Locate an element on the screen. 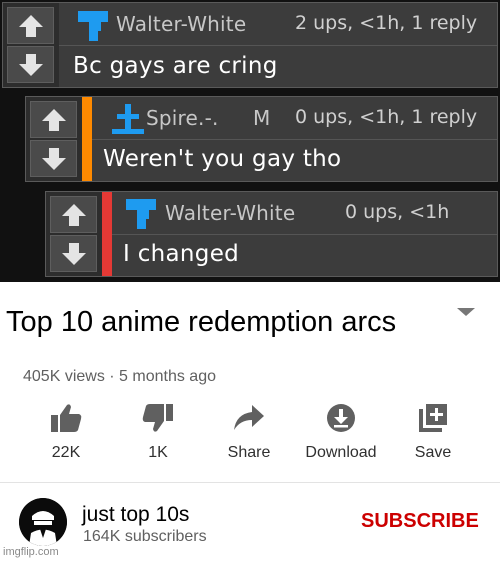  like-count: 22K is located at coordinates (66, 452).